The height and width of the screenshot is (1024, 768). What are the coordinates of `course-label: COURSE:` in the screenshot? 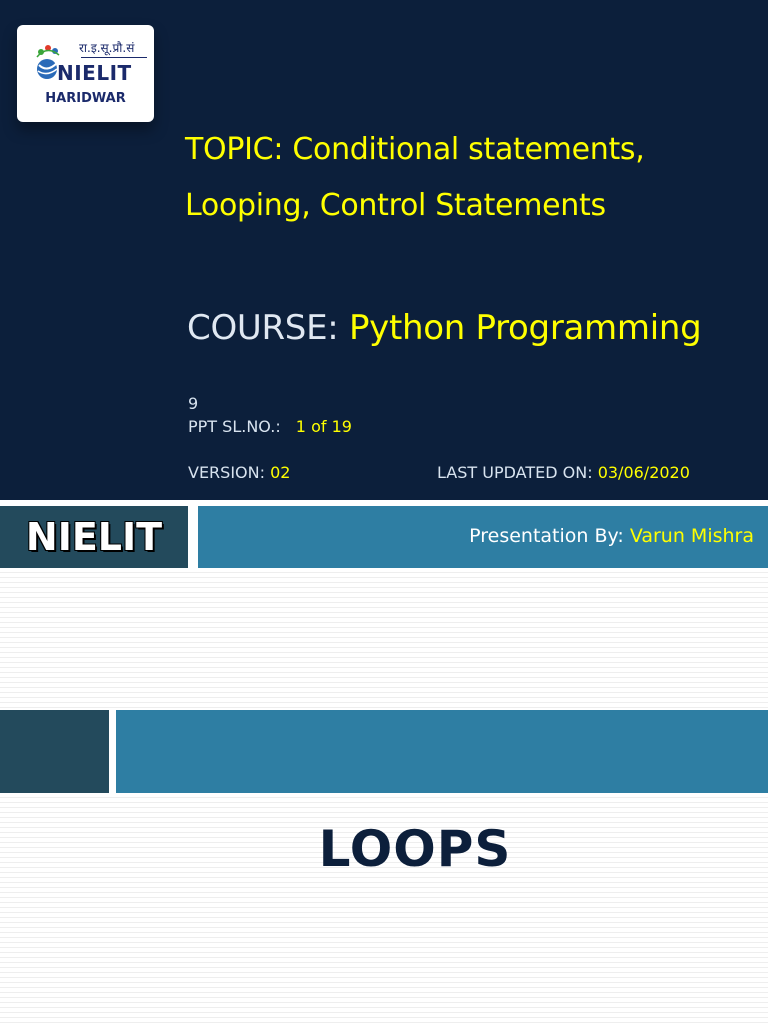 It's located at (263, 328).